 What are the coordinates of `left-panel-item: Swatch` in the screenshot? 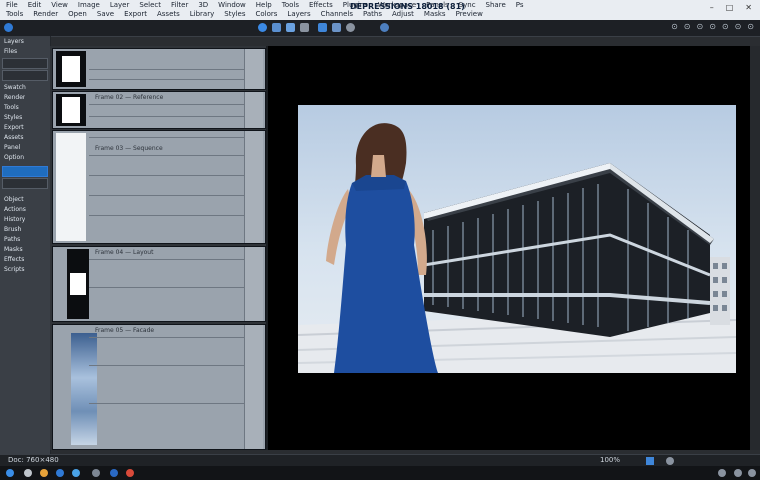 It's located at (15, 88).